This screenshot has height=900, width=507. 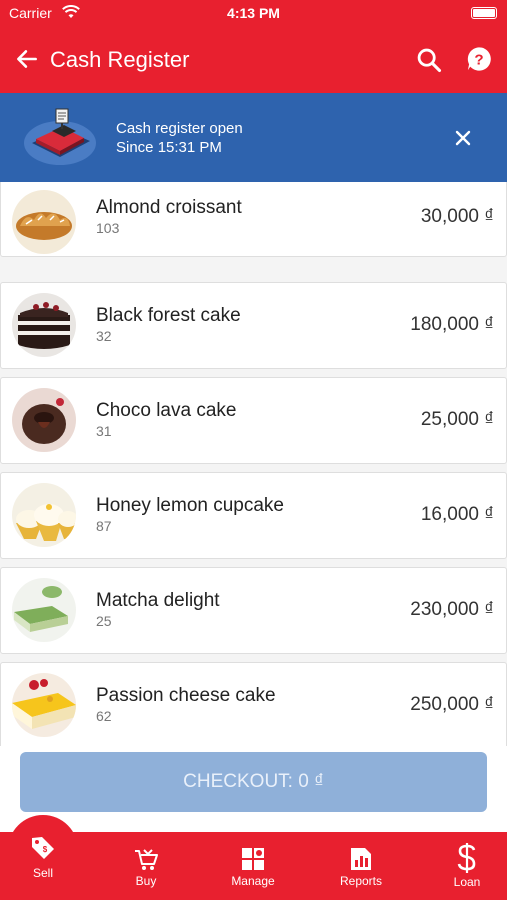 What do you see at coordinates (146, 881) in the screenshot?
I see `tab-label: Buy` at bounding box center [146, 881].